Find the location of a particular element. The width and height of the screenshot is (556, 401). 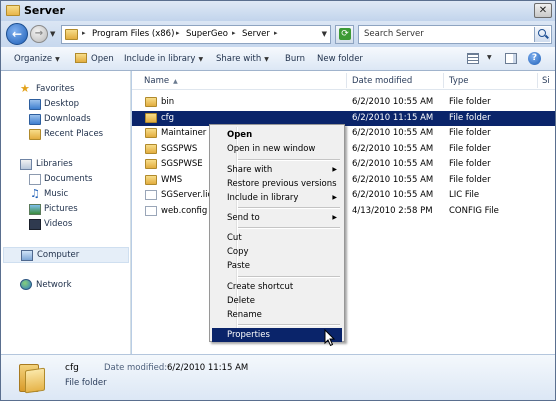

close-button: ✕ is located at coordinates (543, 10).